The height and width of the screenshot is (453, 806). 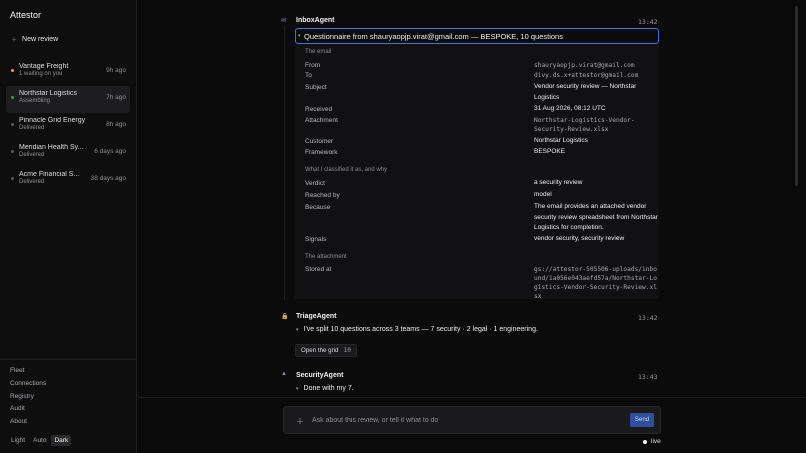 What do you see at coordinates (48, 93) in the screenshot?
I see `review-name: Northstar Logistics` at bounding box center [48, 93].